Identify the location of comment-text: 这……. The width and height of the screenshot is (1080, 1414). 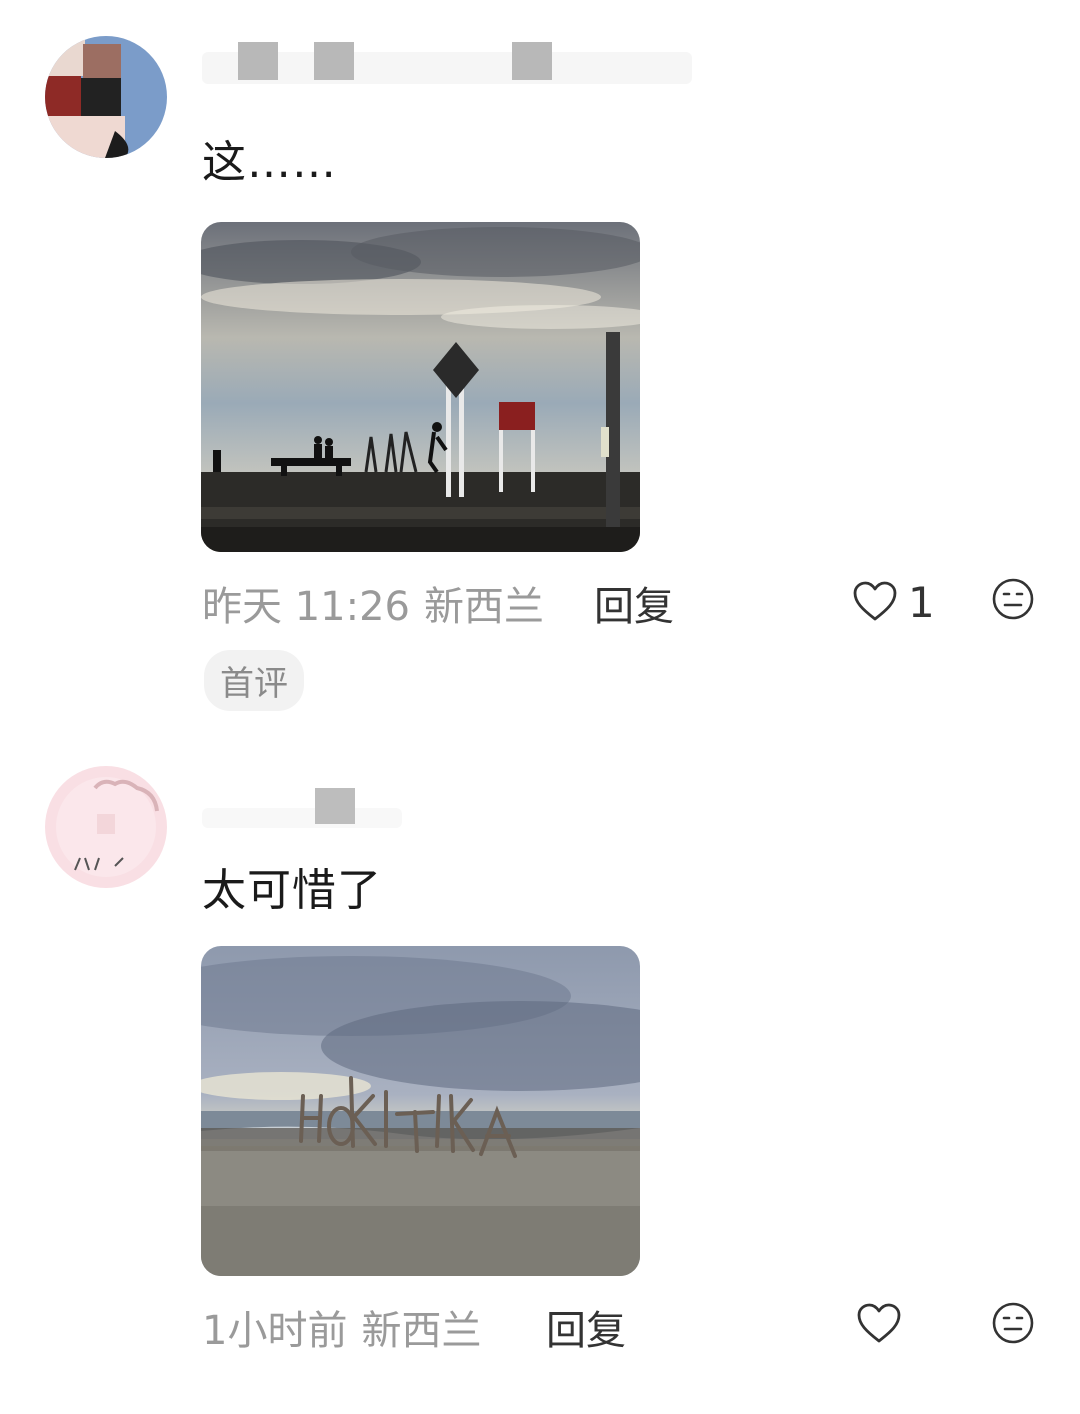
(269, 162).